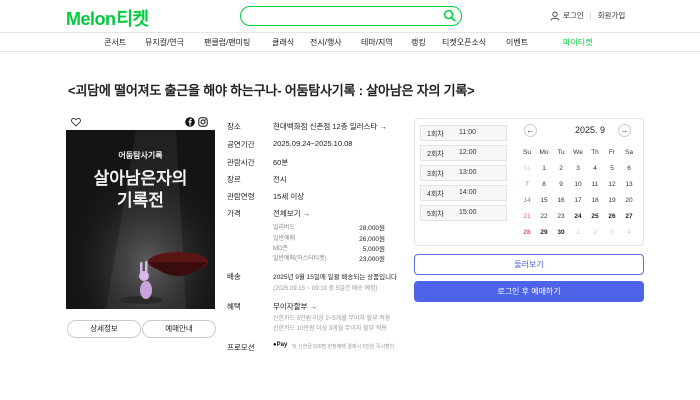 The width and height of the screenshot is (700, 400). I want to click on calendar-day: 18, so click(595, 200).